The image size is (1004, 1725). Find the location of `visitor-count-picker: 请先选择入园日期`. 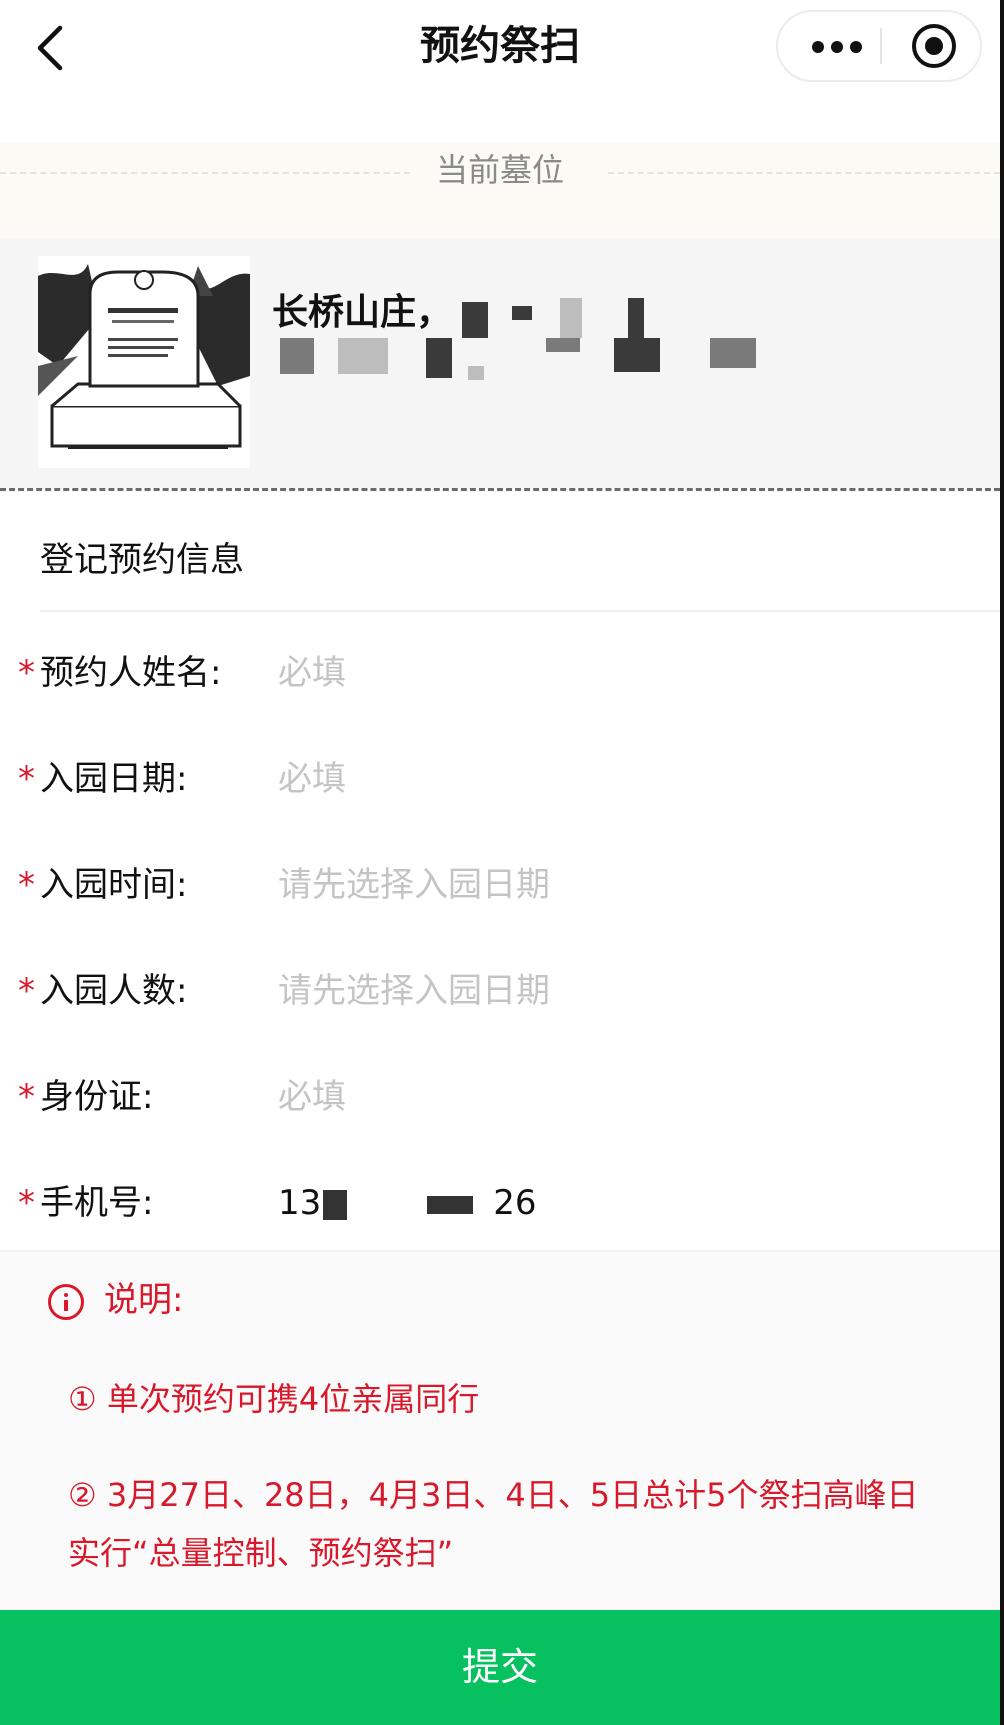

visitor-count-picker: 请先选择入园日期 is located at coordinates (414, 991).